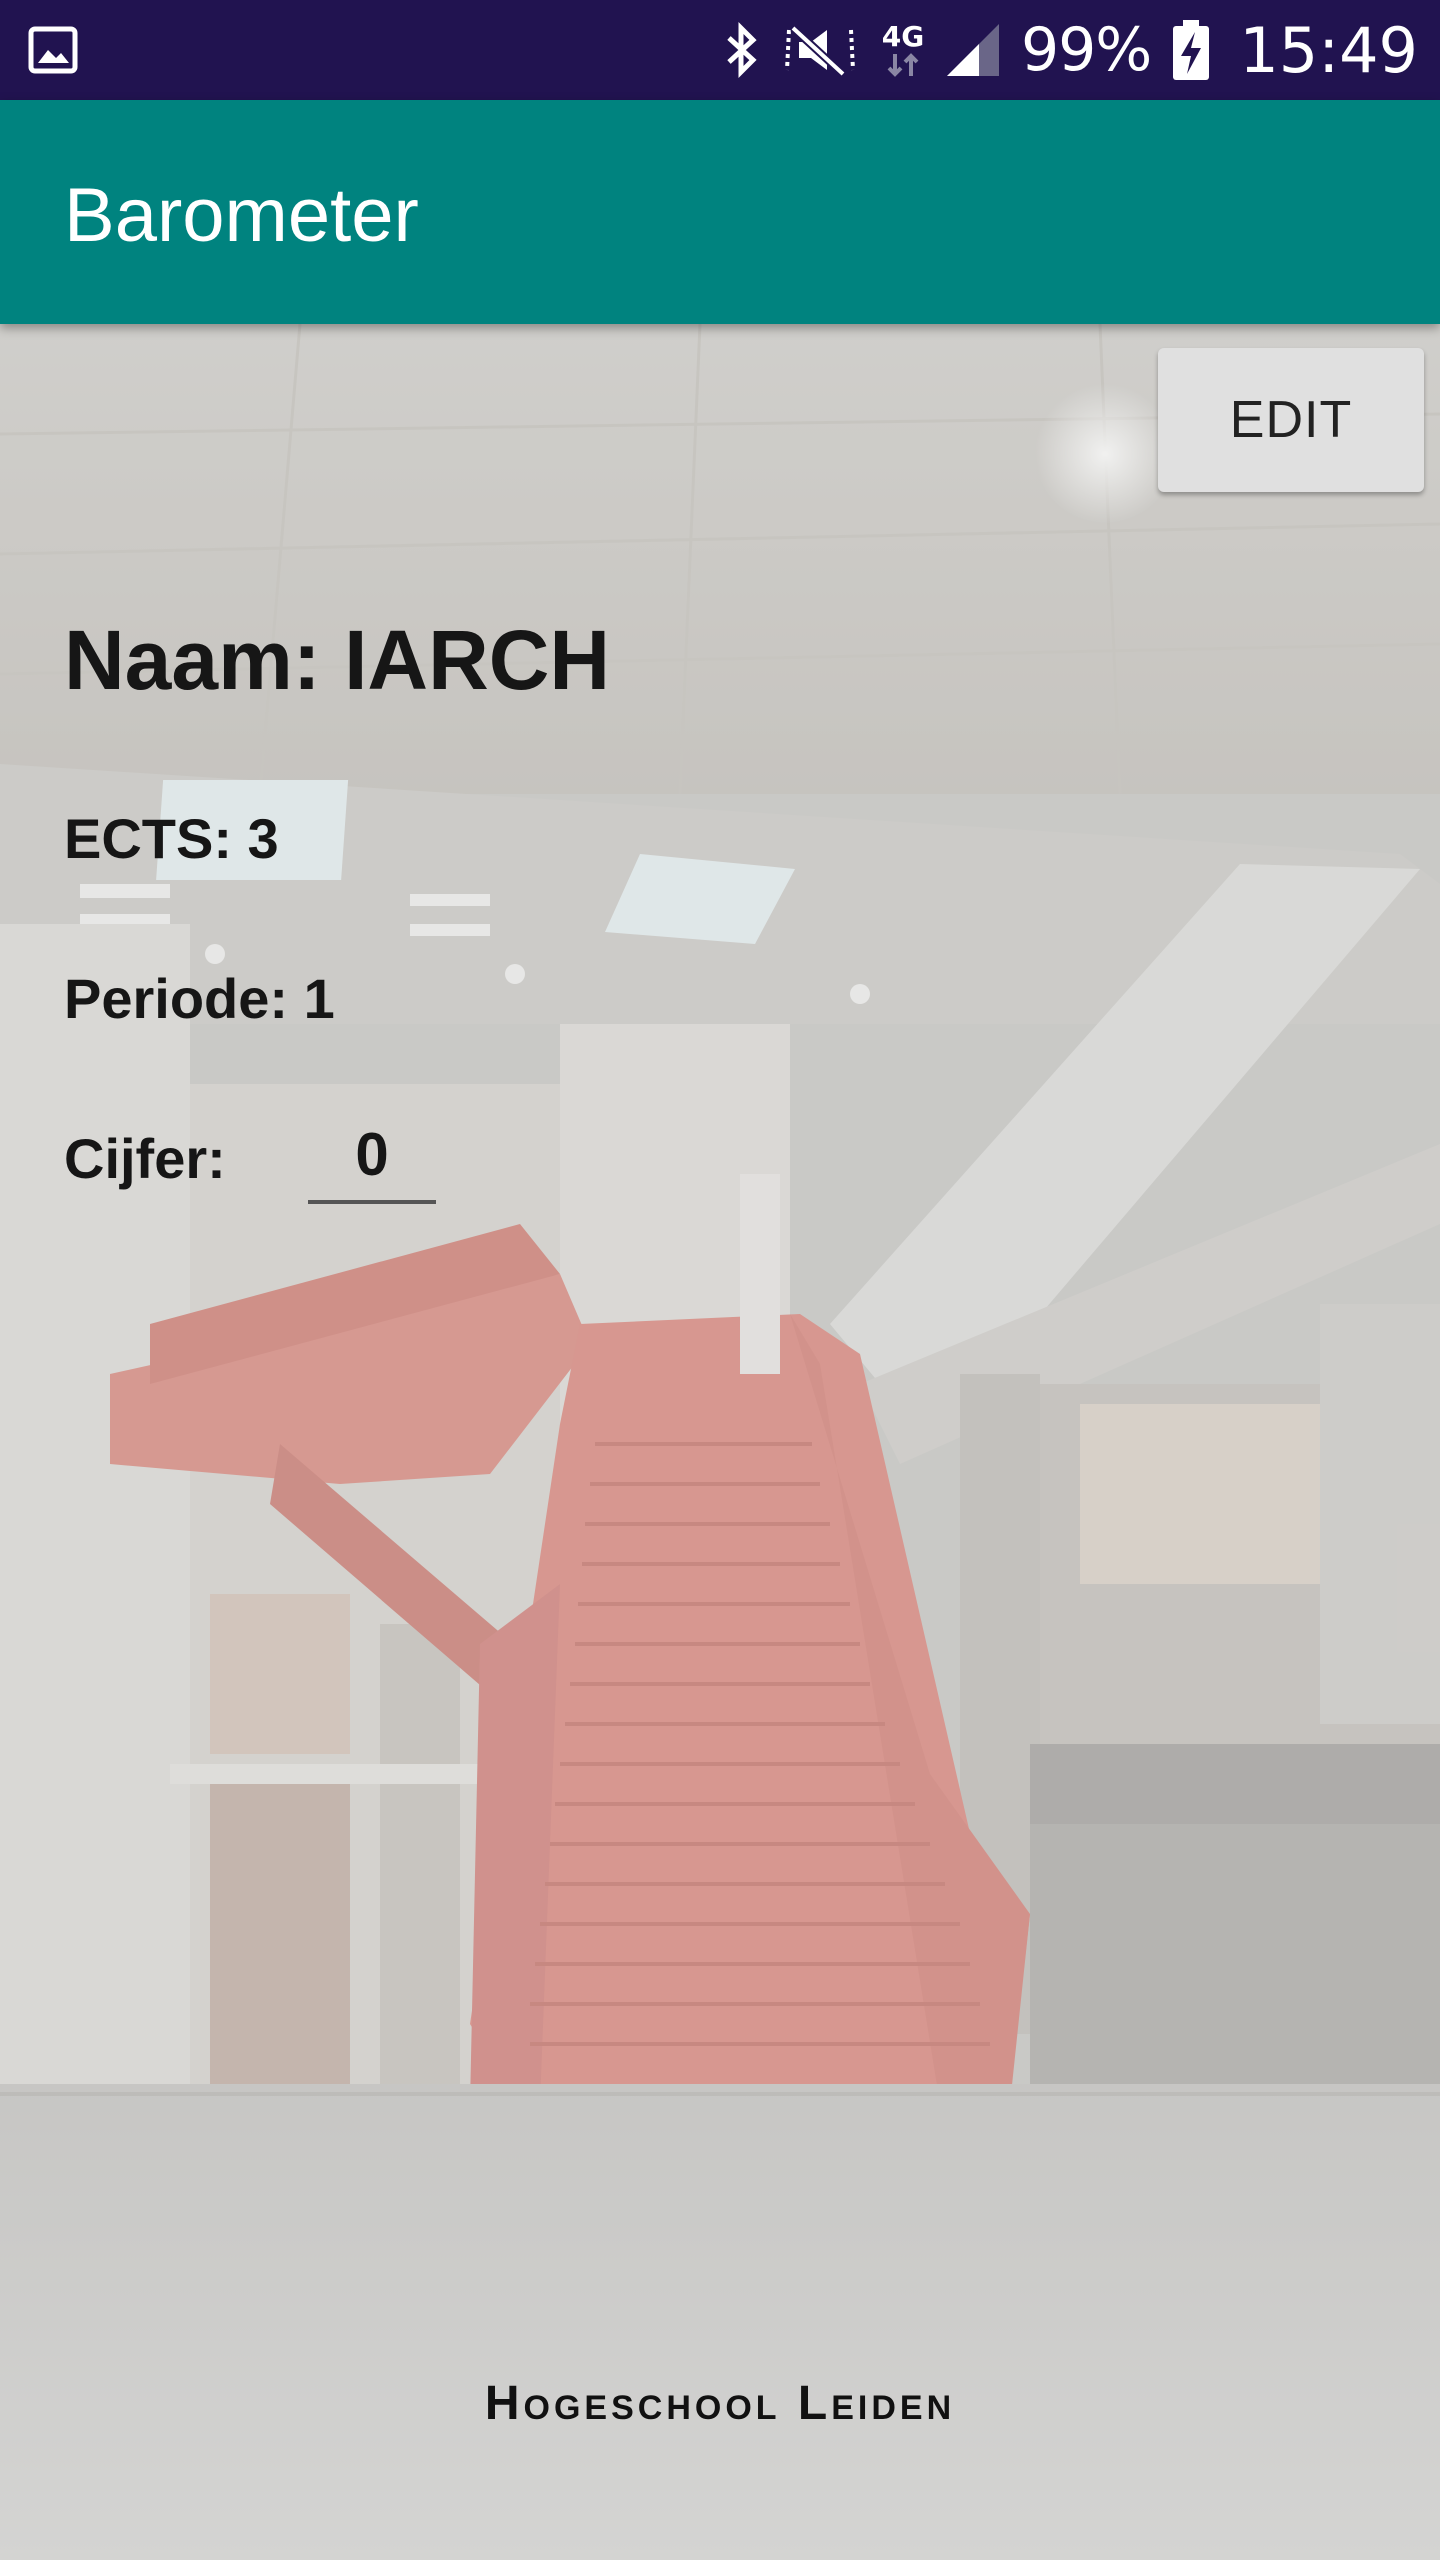 The height and width of the screenshot is (2560, 1440). Describe the element at coordinates (171, 838) in the screenshot. I see `ects-label: ECTS: 3` at that location.